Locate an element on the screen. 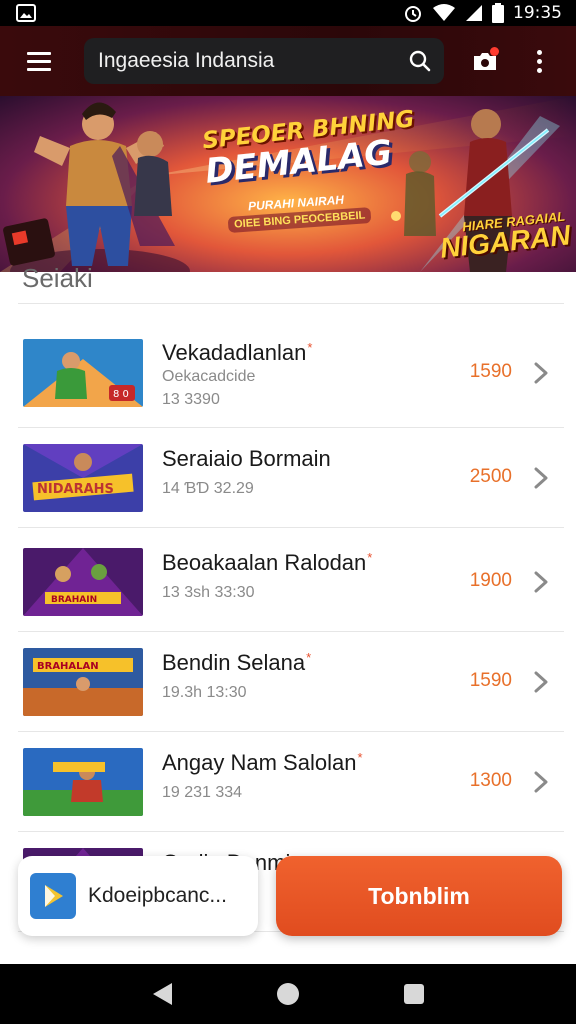 Image resolution: width=576 pixels, height=1024 pixels. item-price: 2500 is located at coordinates (490, 476).